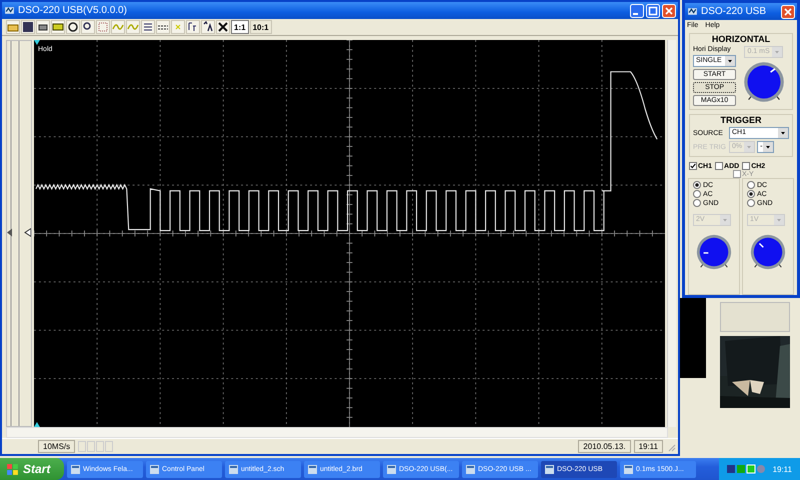  I want to click on ratio-button: 10:1, so click(261, 27).